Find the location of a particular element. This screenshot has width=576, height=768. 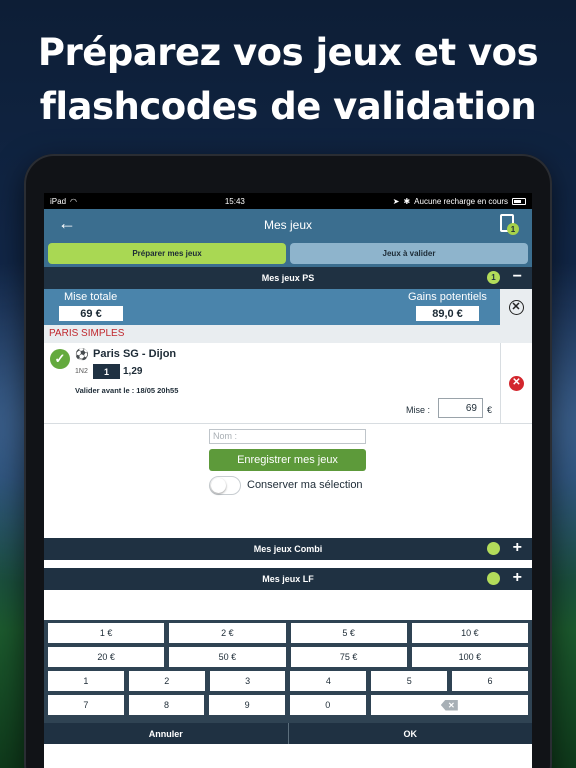

cancel-button: Annuler is located at coordinates (166, 733).